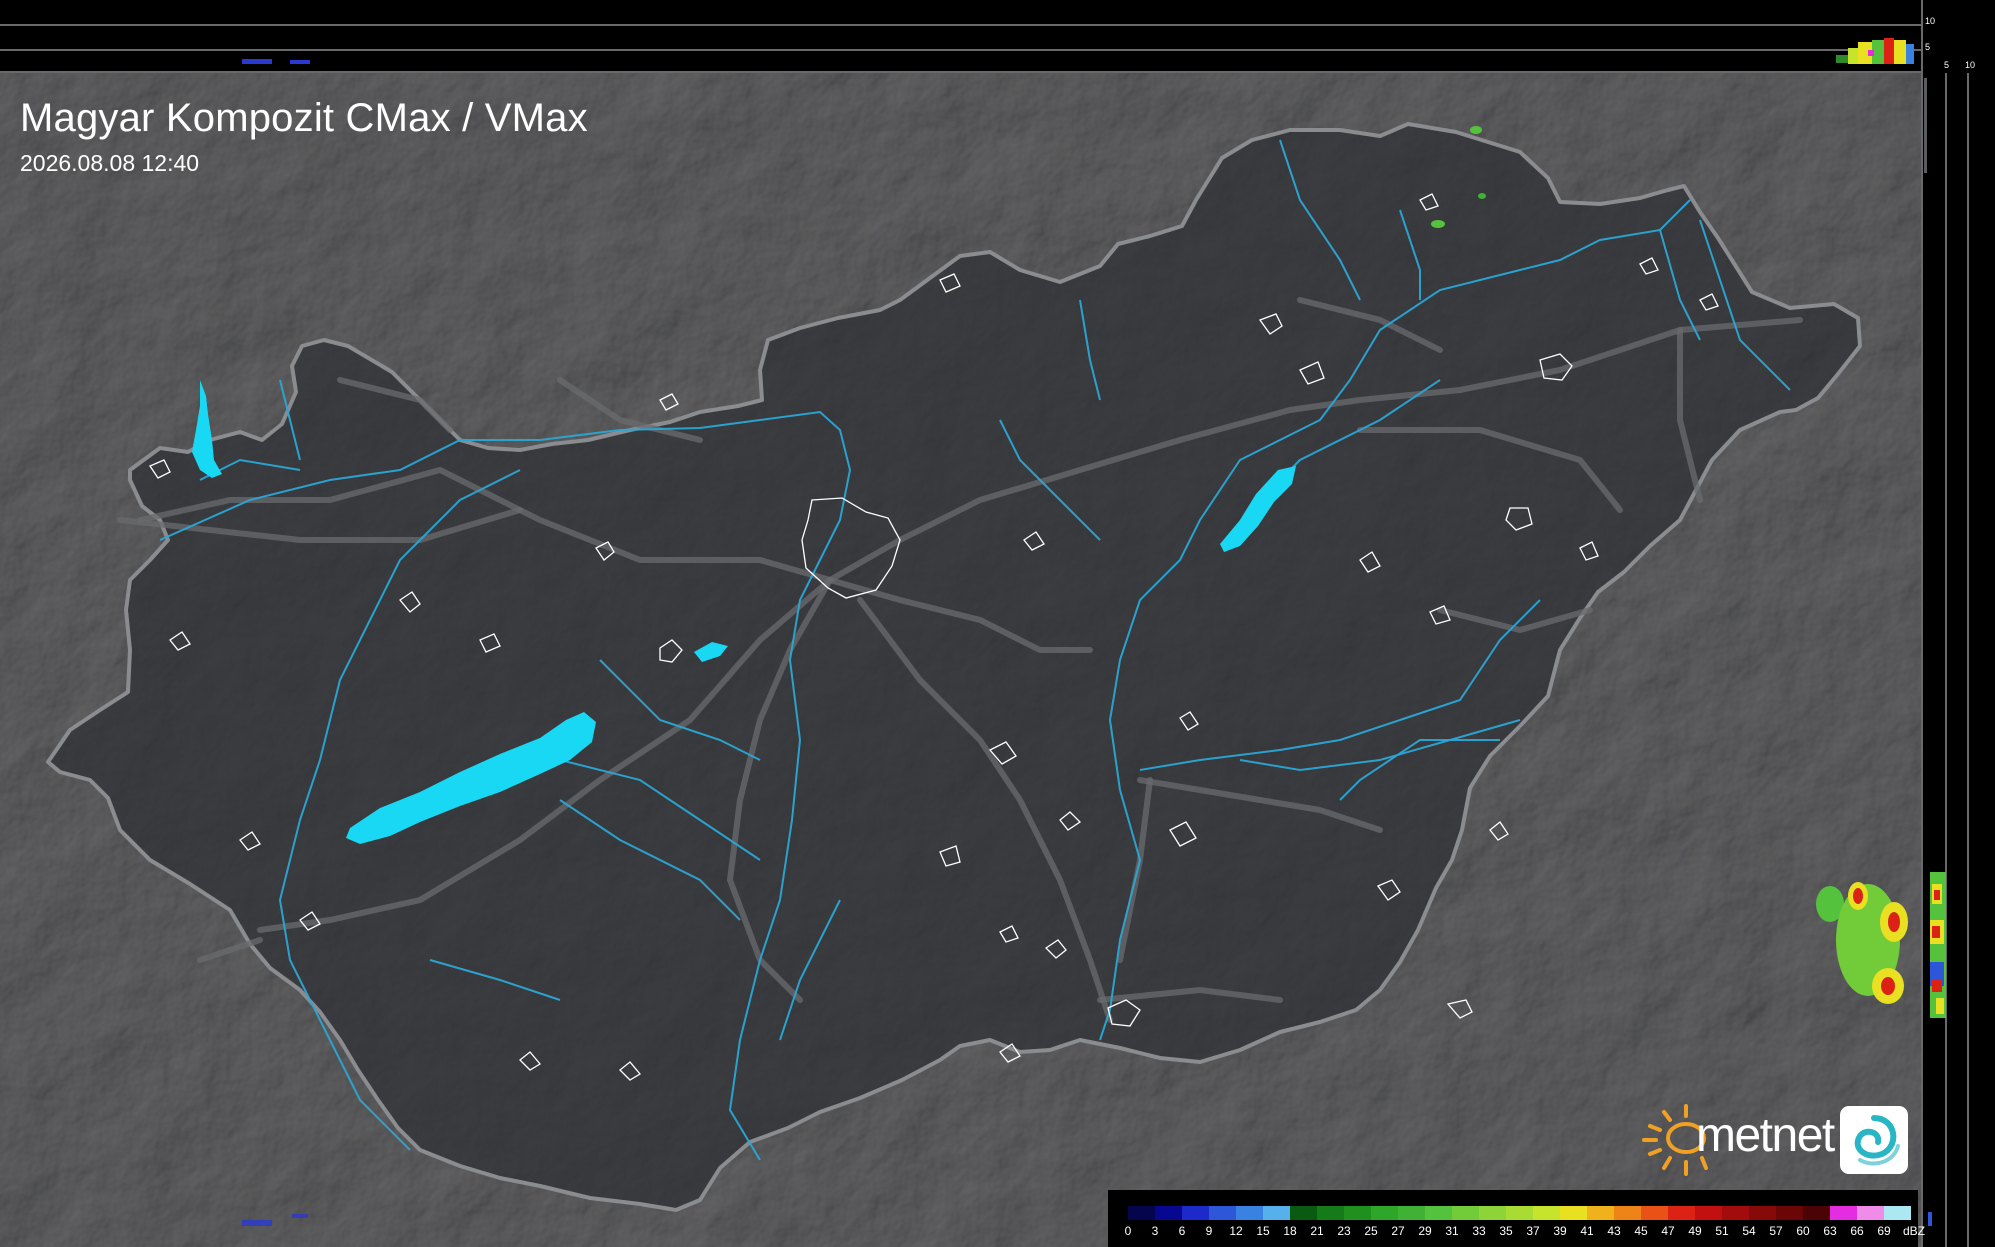 This screenshot has height=1247, width=1995. I want to click on legend-color-bar, so click(1519, 1213).